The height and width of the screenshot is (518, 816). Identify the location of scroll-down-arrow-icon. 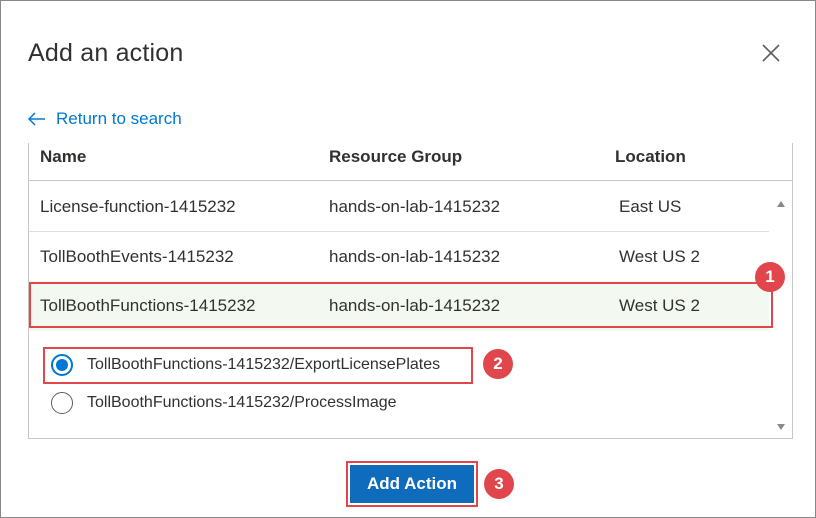
(781, 424).